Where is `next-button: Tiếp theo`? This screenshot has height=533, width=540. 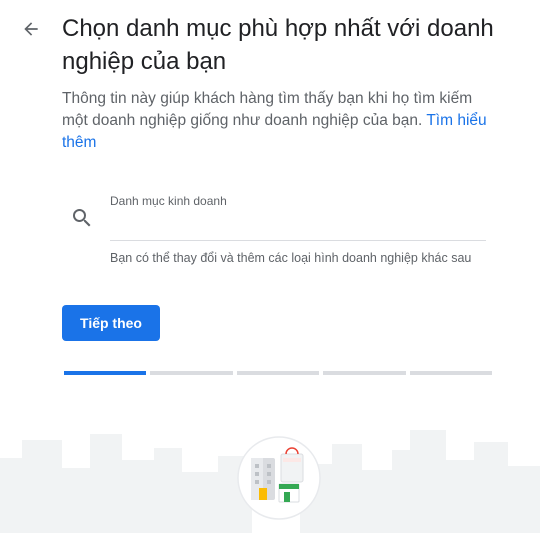 next-button: Tiếp theo is located at coordinates (111, 323).